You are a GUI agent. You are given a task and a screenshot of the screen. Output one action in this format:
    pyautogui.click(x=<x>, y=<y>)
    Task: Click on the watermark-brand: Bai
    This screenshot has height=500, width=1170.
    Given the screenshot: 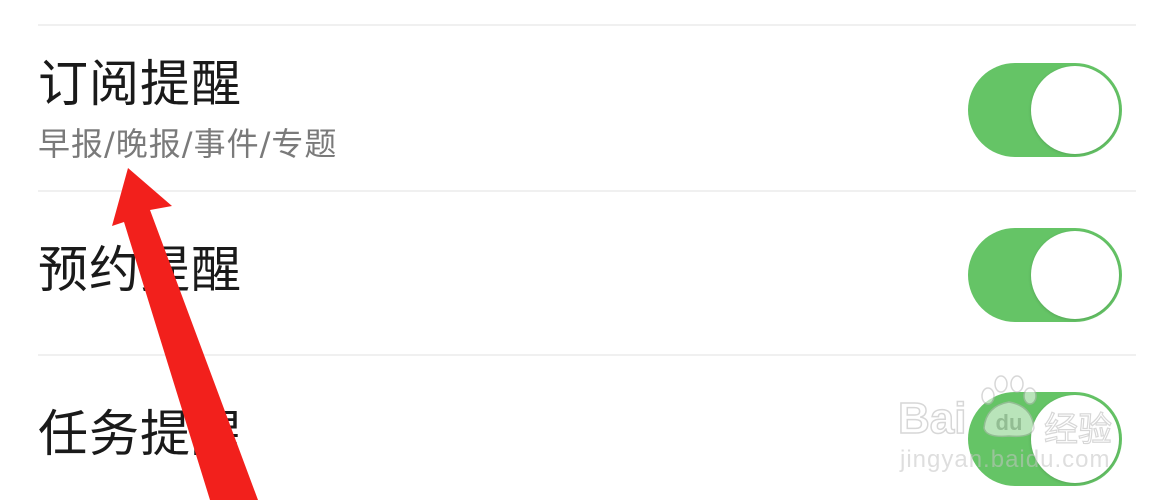 What is the action you would take?
    pyautogui.click(x=932, y=418)
    